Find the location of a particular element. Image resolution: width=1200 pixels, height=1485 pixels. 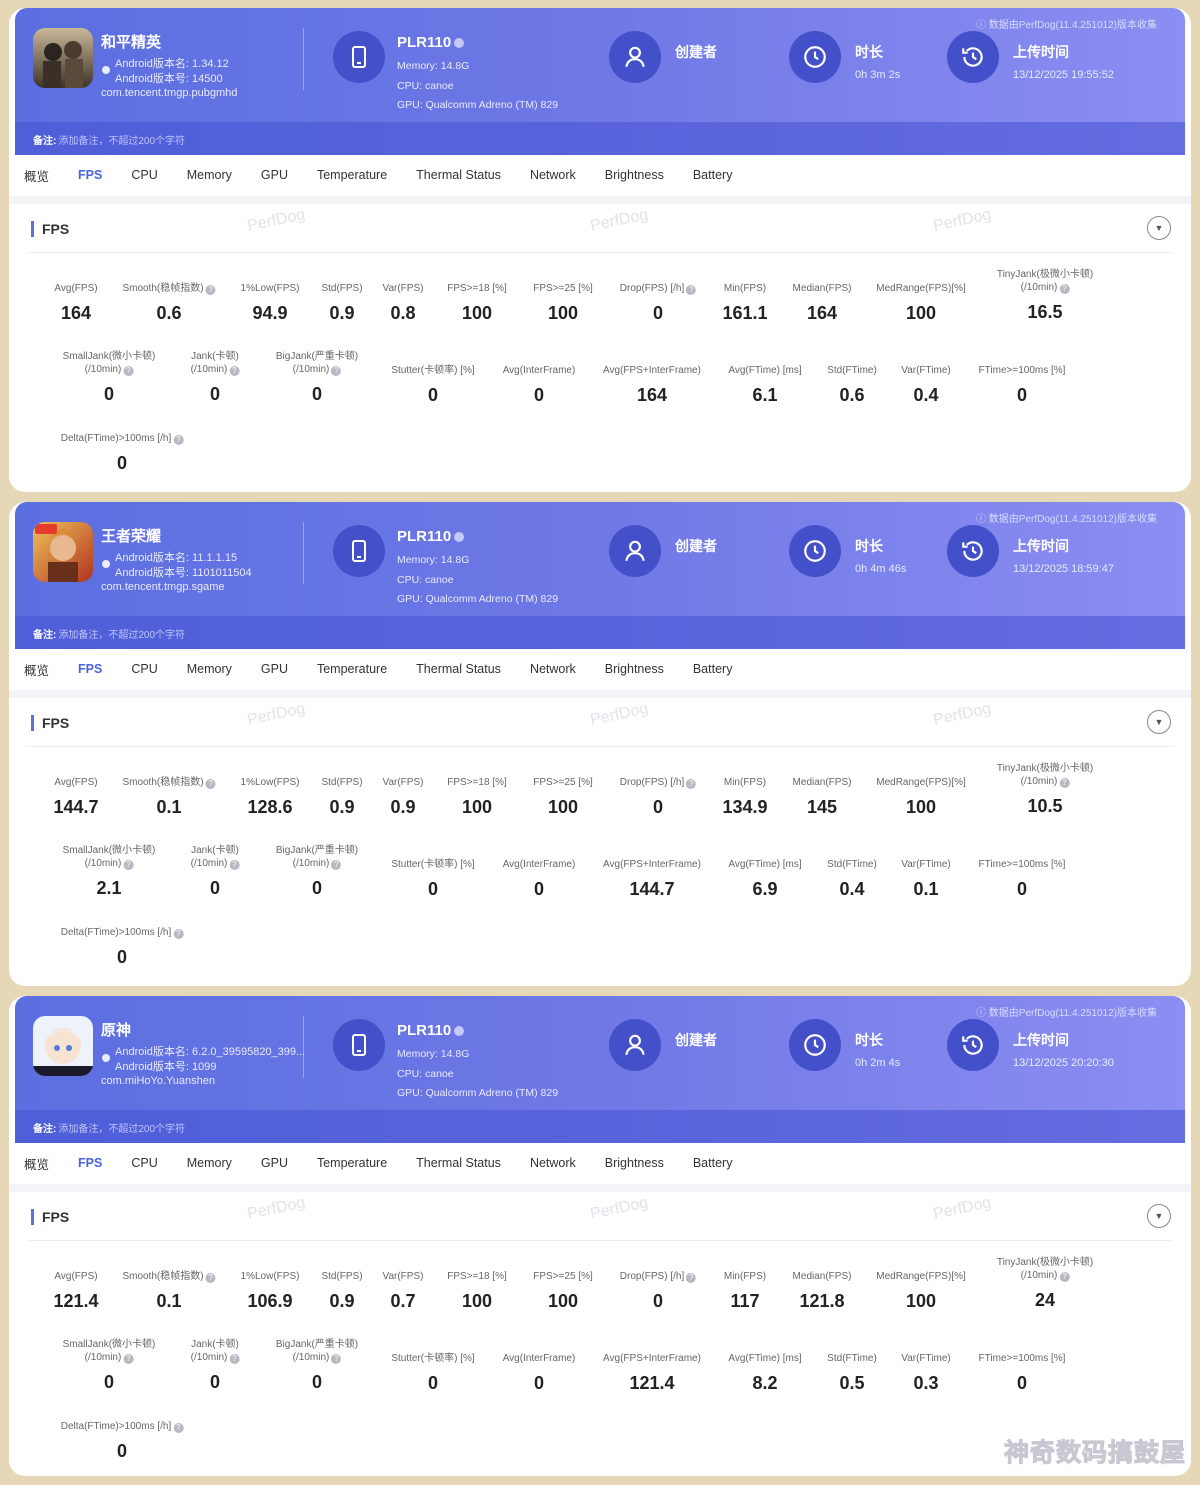

metric-var-ftime: Var(FTime) 0.1 is located at coordinates (925, 879).